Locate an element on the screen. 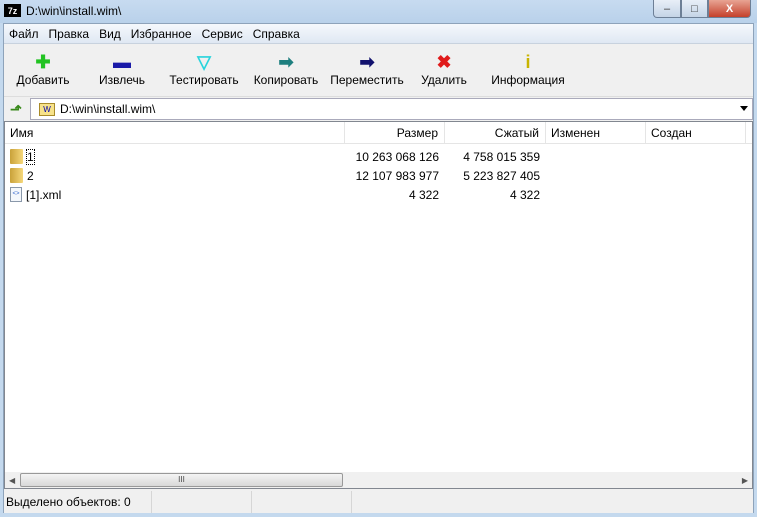 This screenshot has width=757, height=517. toolbar-button-info: i Информация is located at coordinates (528, 70).